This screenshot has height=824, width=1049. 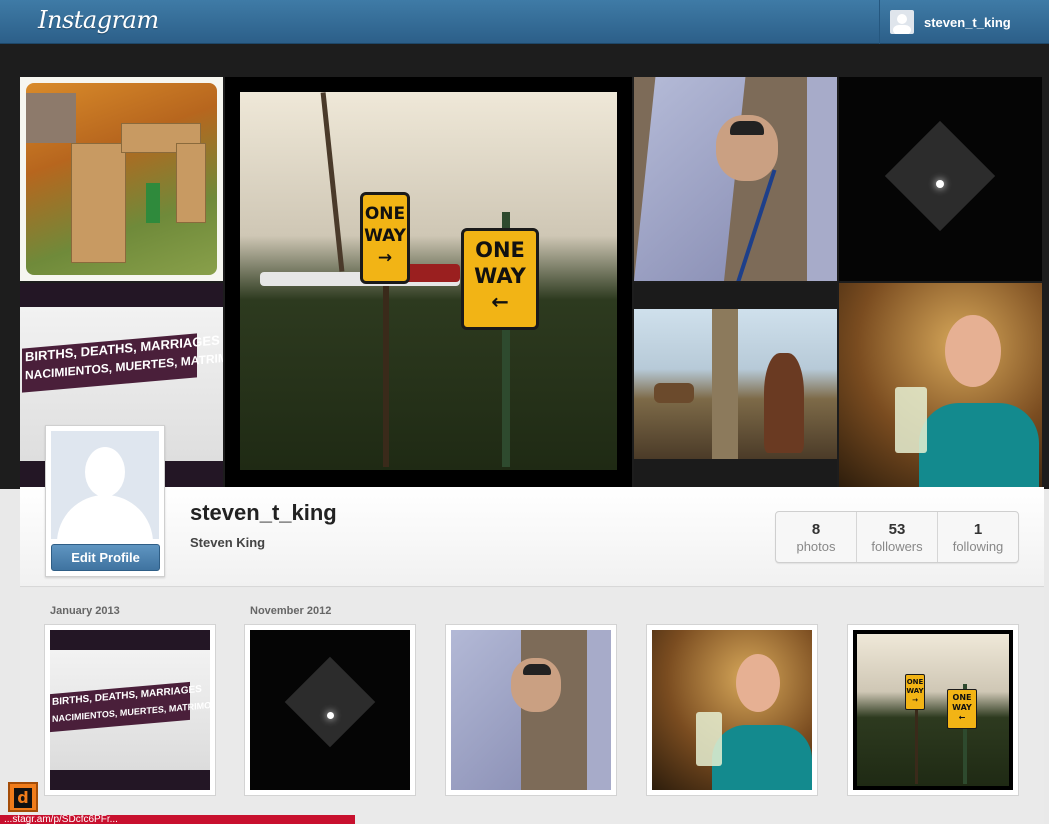 I want to click on feed-thumb-dark-light, so click(x=330, y=710).